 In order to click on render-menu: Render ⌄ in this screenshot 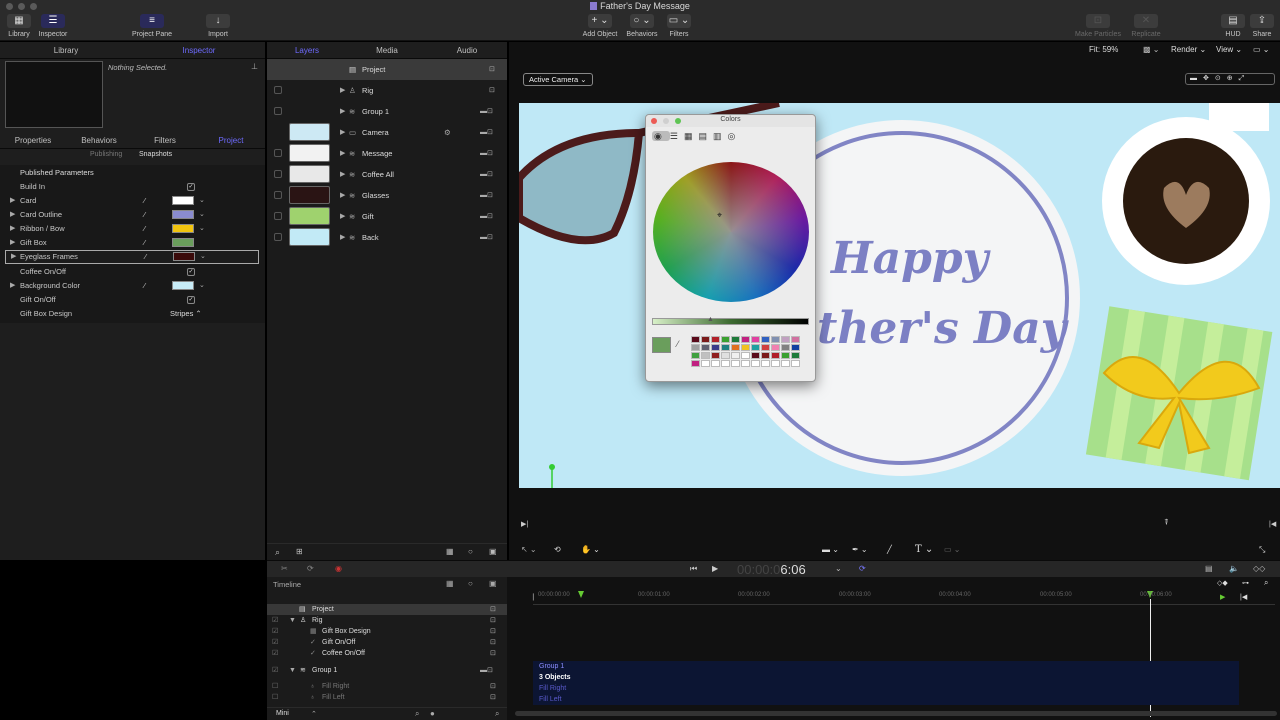, I will do `click(1188, 49)`.